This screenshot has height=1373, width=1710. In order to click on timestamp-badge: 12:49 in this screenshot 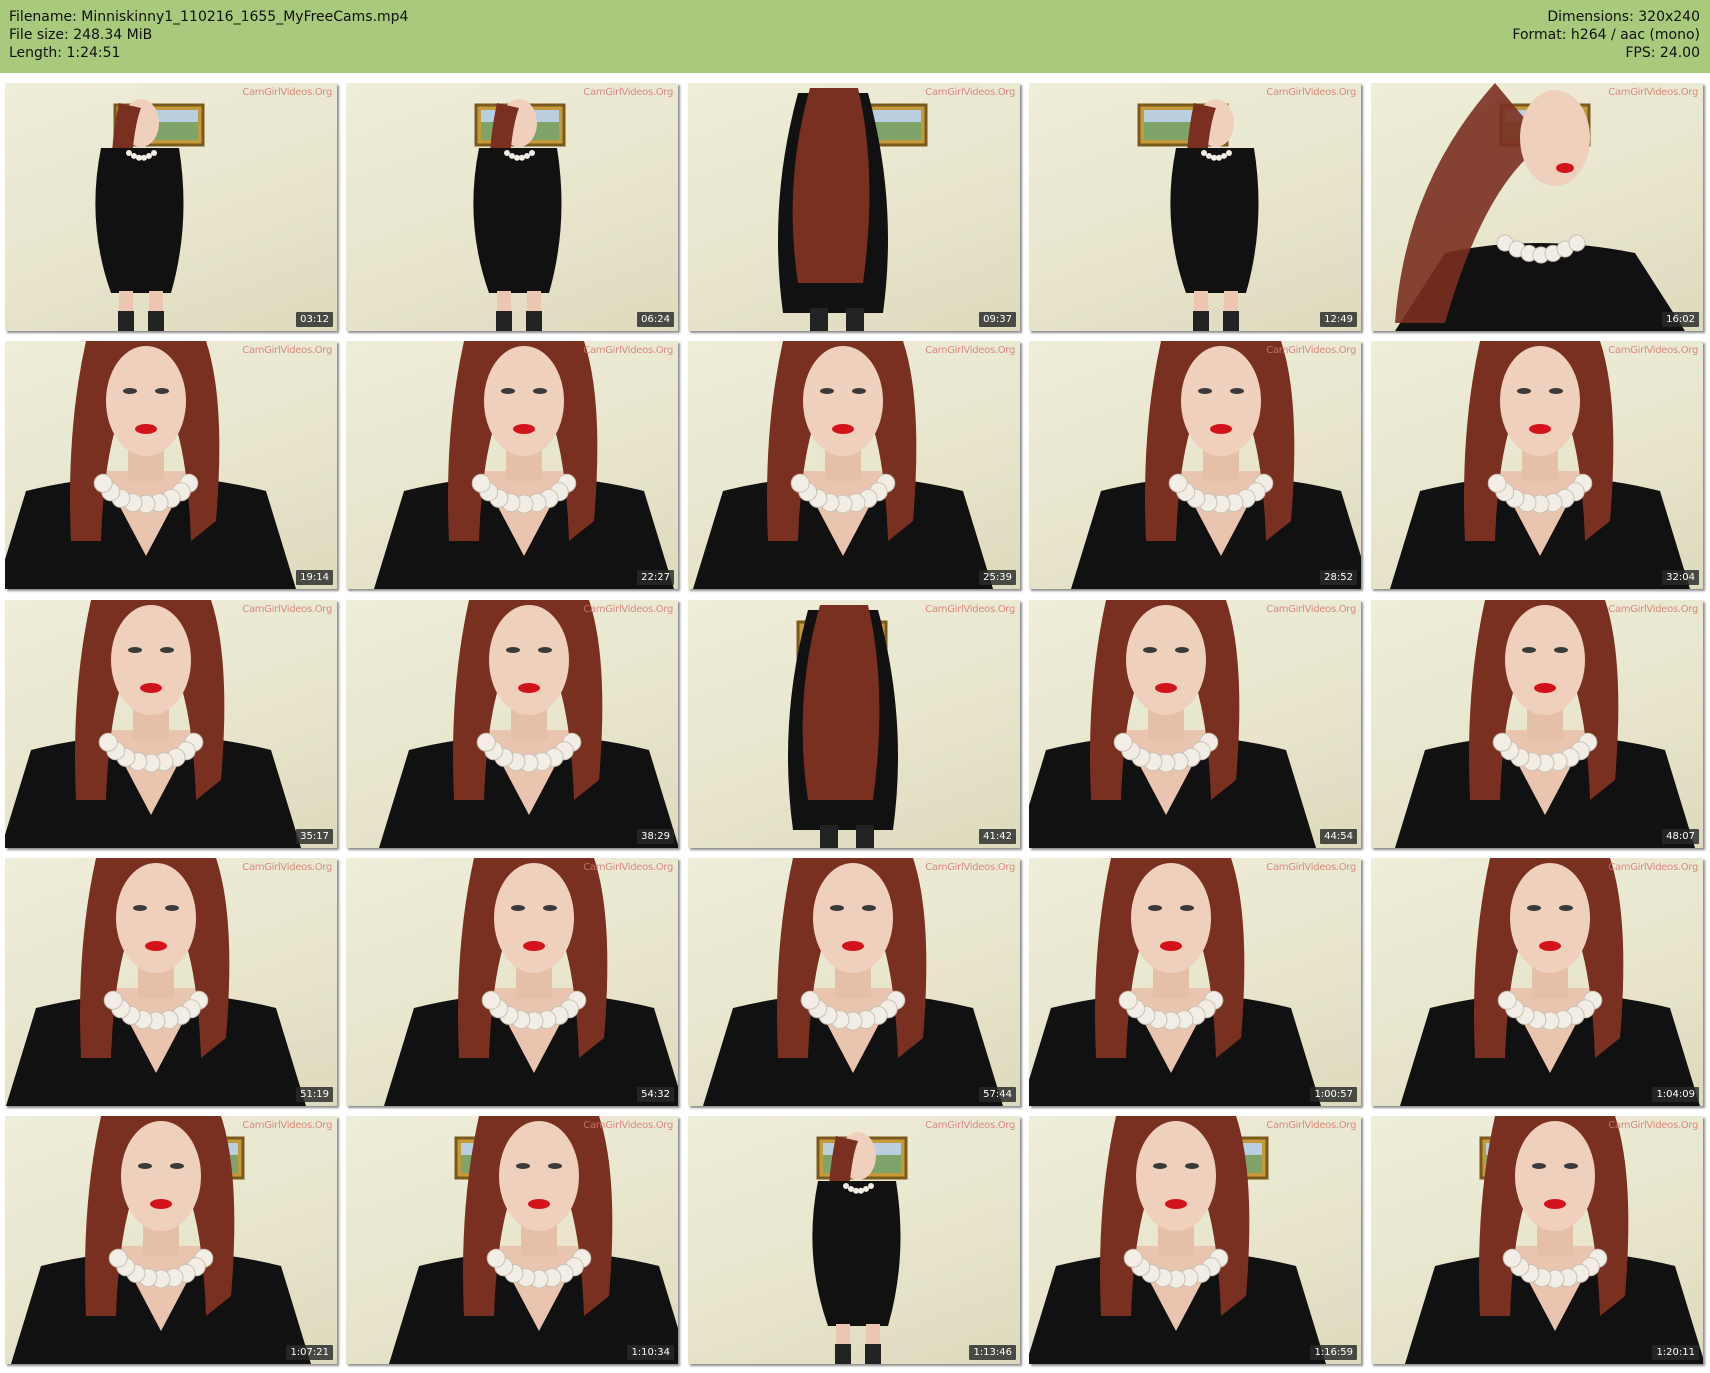, I will do `click(1338, 319)`.